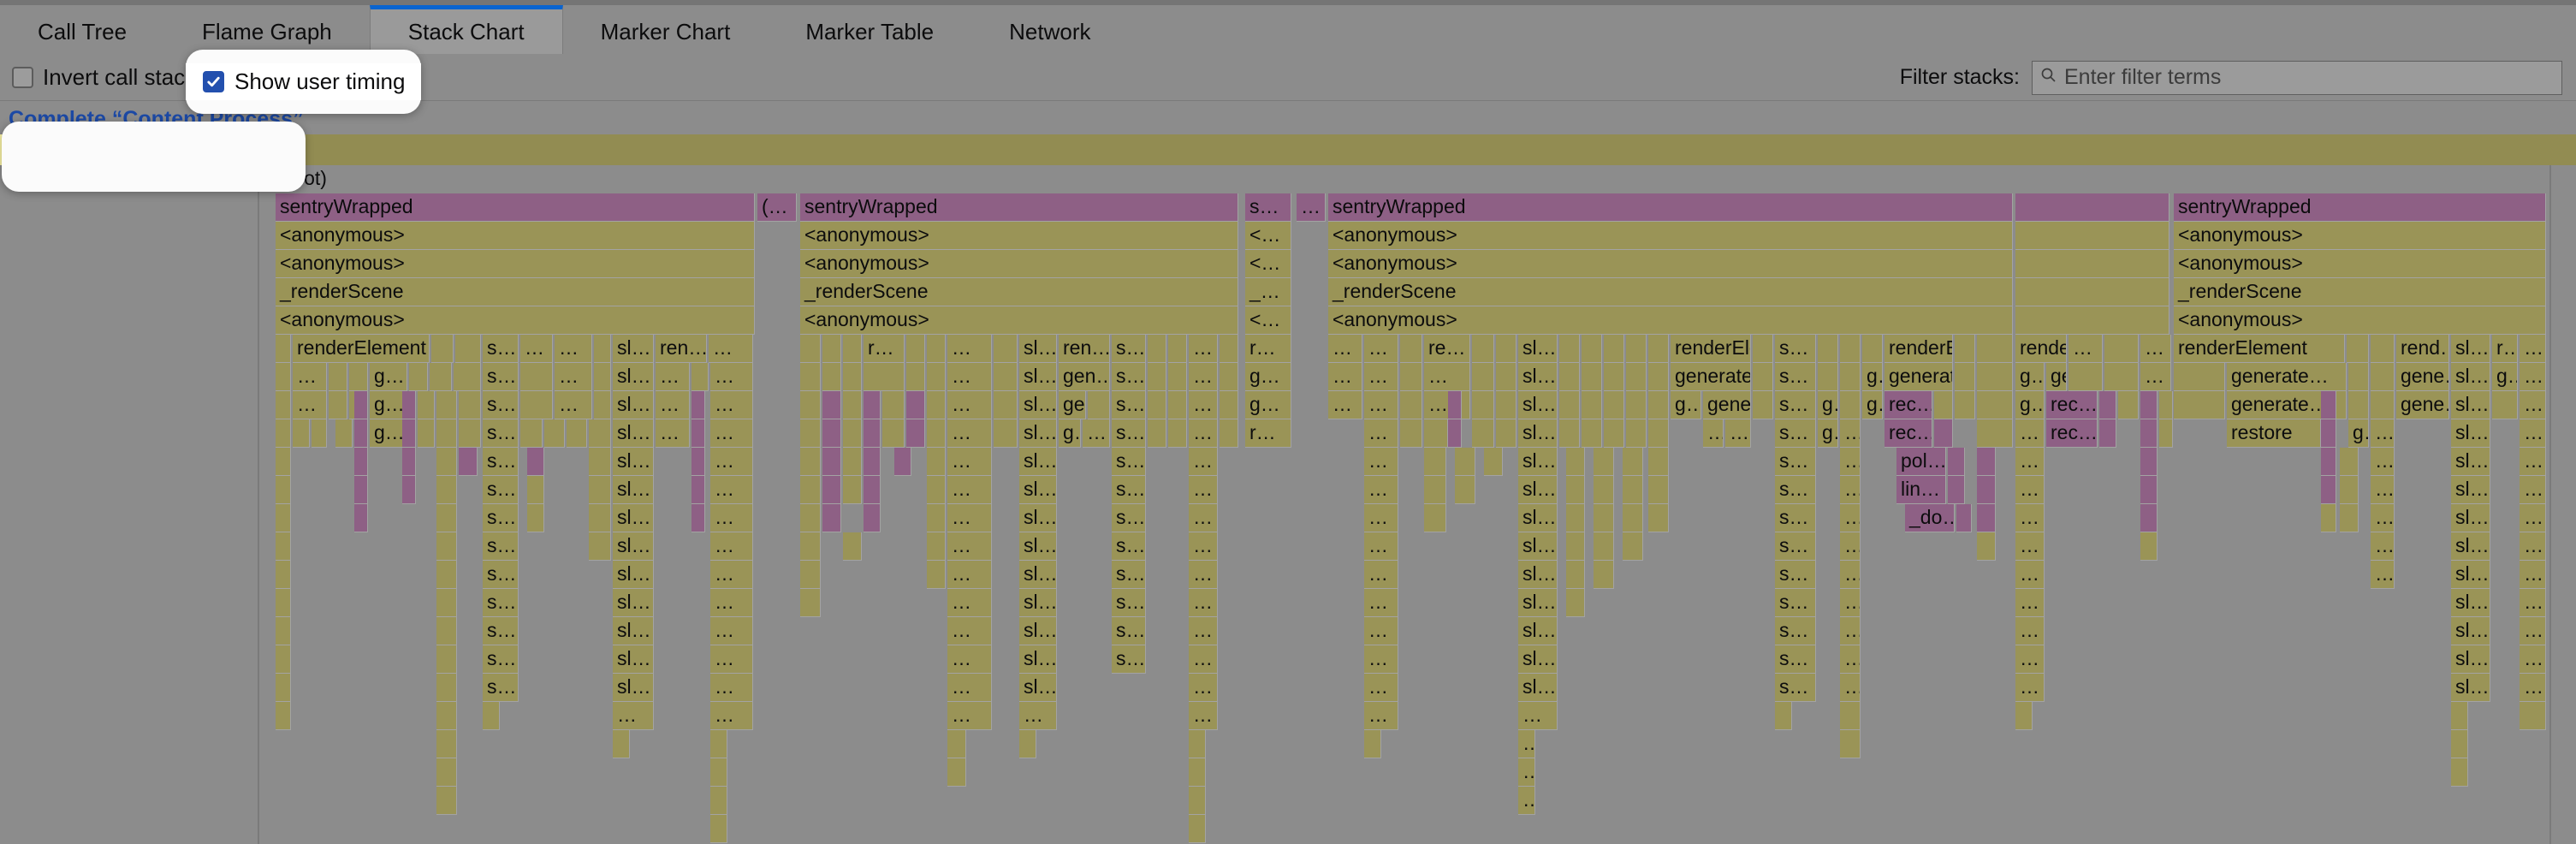 The width and height of the screenshot is (2576, 844). I want to click on tab-network: Network, so click(1049, 29).